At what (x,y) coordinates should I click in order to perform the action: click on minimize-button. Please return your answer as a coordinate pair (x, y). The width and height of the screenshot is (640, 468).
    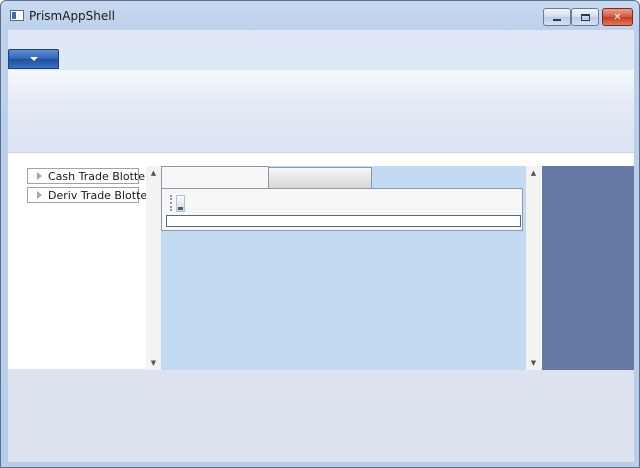
    Looking at the image, I should click on (557, 17).